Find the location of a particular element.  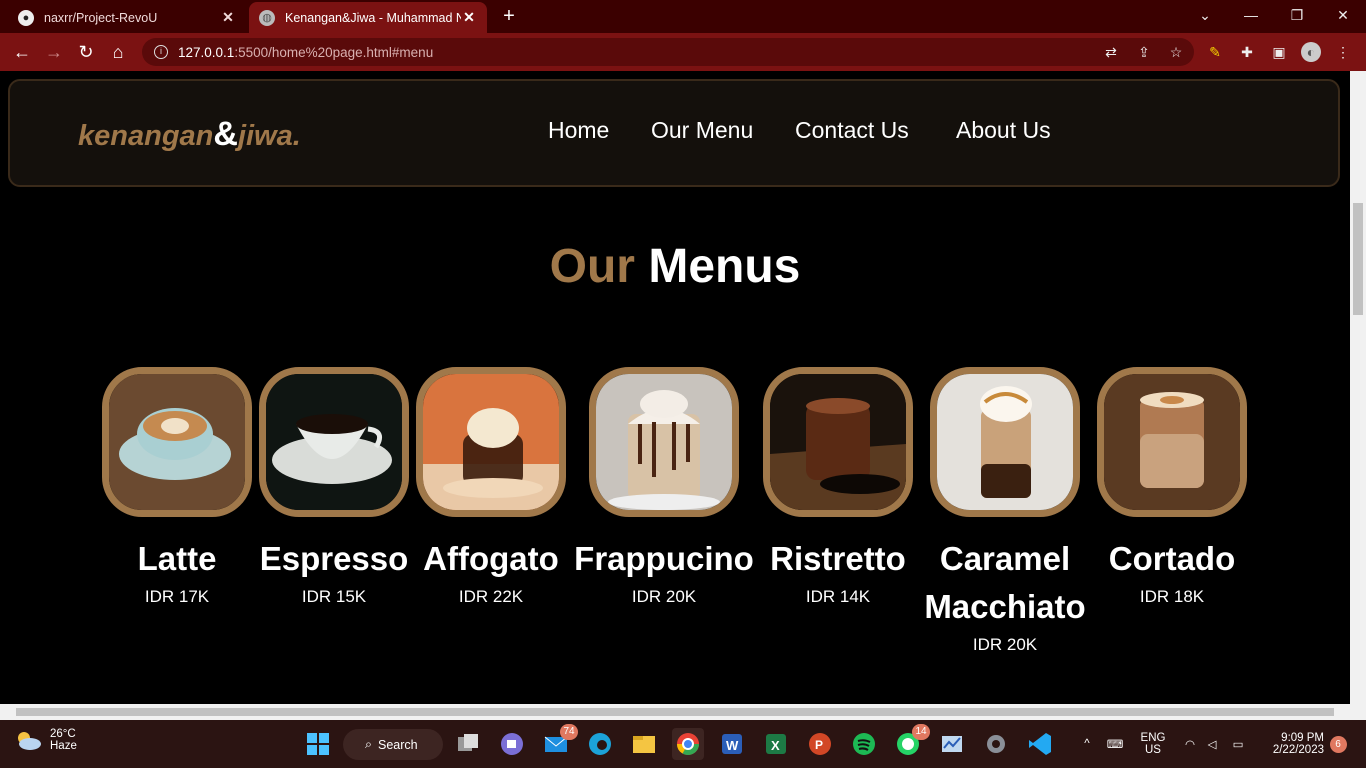

menu-item-affogato: Affogato IDR 22K is located at coordinates (491, 487).